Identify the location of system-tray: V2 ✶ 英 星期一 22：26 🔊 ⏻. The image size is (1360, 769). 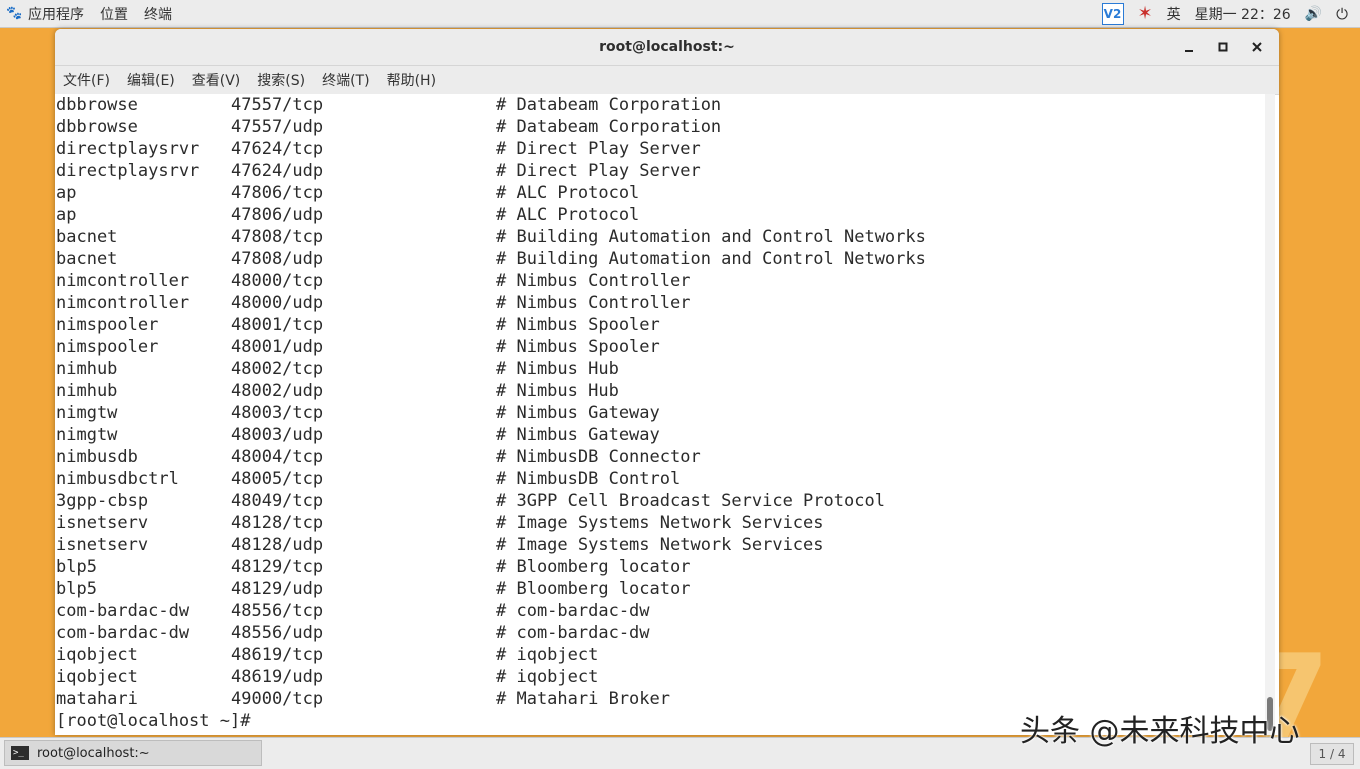
(1231, 13).